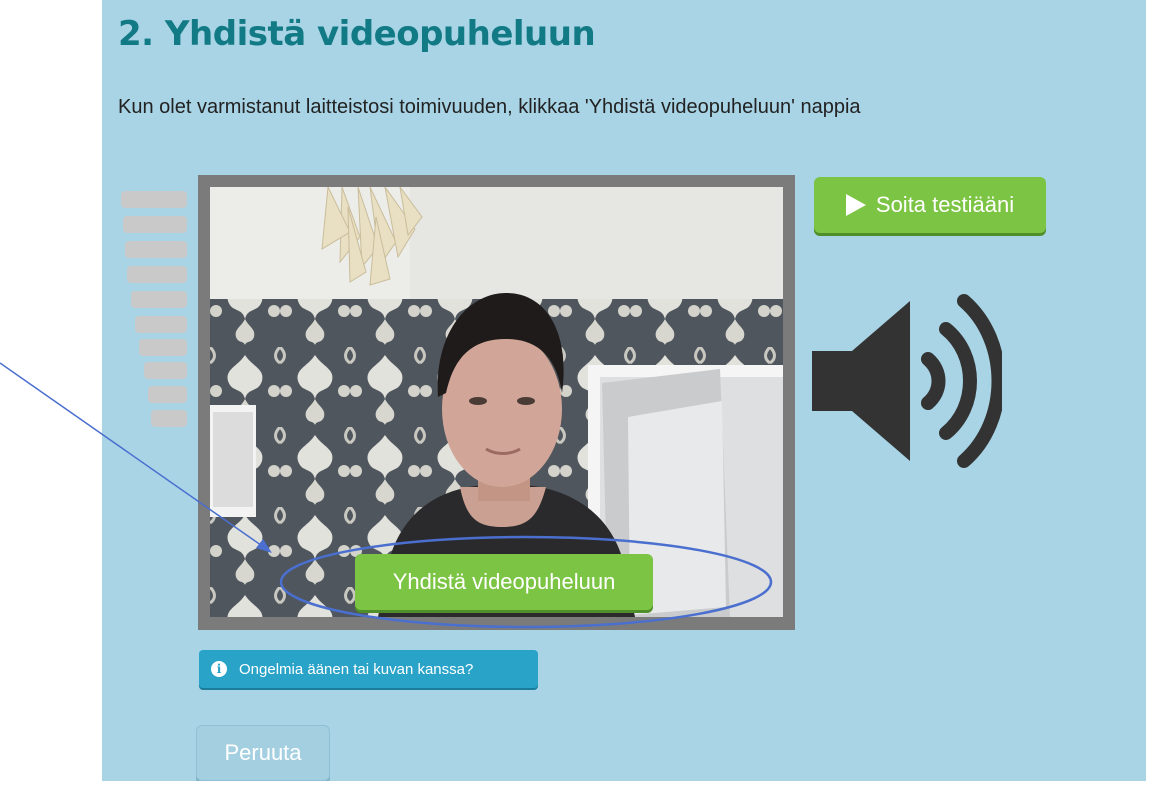 Image resolution: width=1159 pixels, height=791 pixels. I want to click on cancel-button: Peruuta, so click(263, 753).